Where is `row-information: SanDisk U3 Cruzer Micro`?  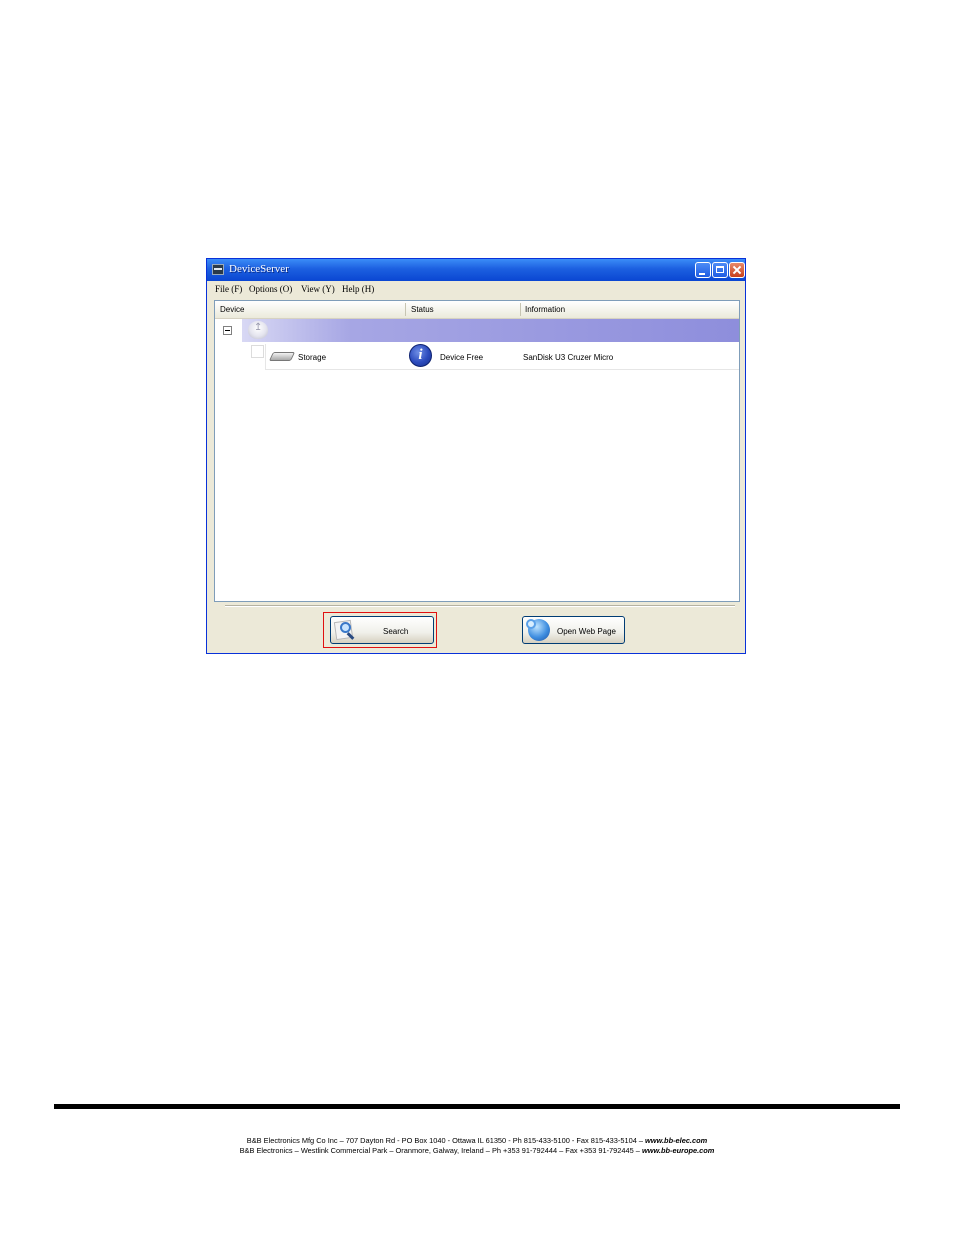
row-information: SanDisk U3 Cruzer Micro is located at coordinates (568, 357).